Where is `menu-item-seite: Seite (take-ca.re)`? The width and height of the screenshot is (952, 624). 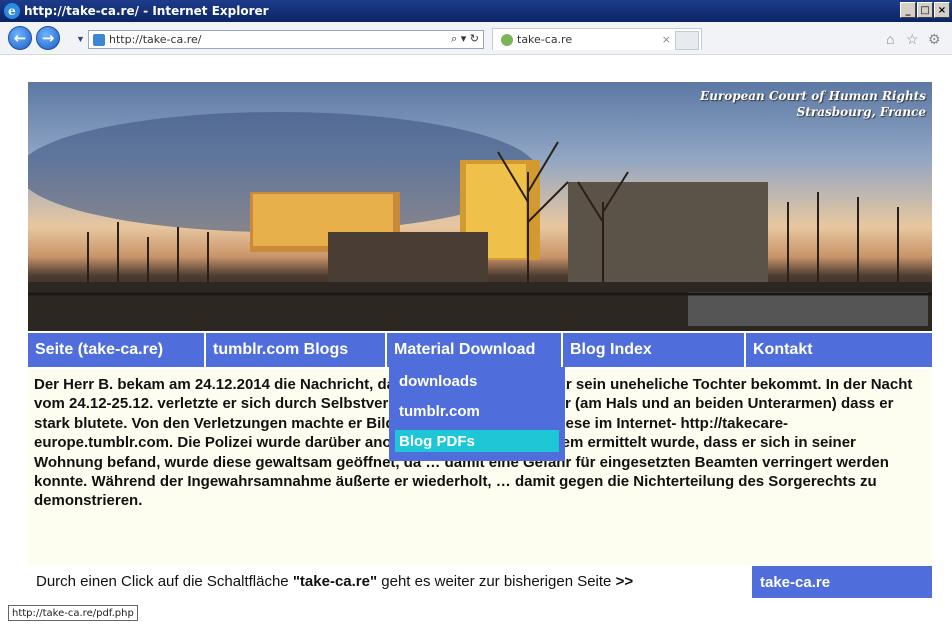
menu-item-seite: Seite (take-ca.re) is located at coordinates (117, 350).